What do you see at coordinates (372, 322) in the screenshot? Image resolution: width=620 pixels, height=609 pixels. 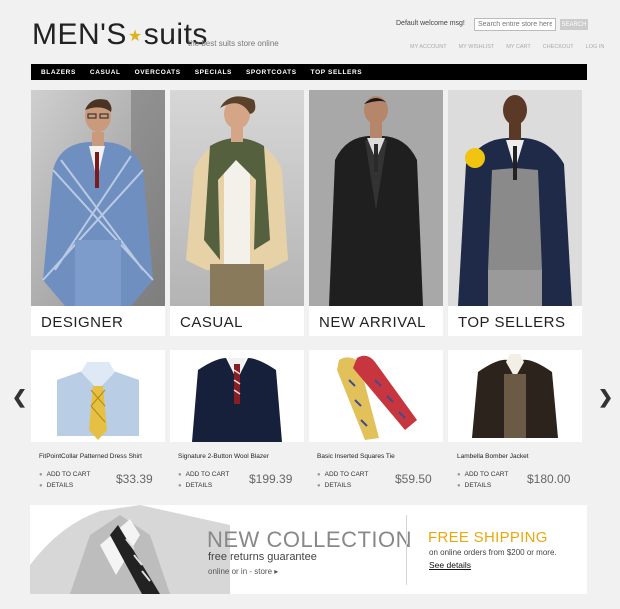 I see `category-label: NEW ARRIVAL` at bounding box center [372, 322].